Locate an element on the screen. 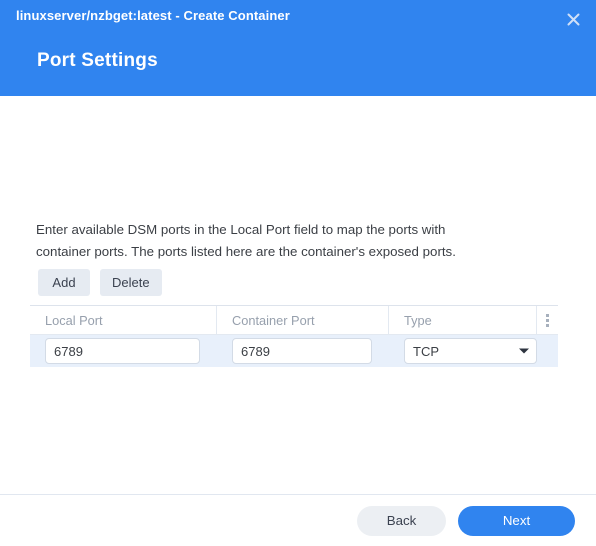 The image size is (596, 546). delete-button: Delete is located at coordinates (131, 282).